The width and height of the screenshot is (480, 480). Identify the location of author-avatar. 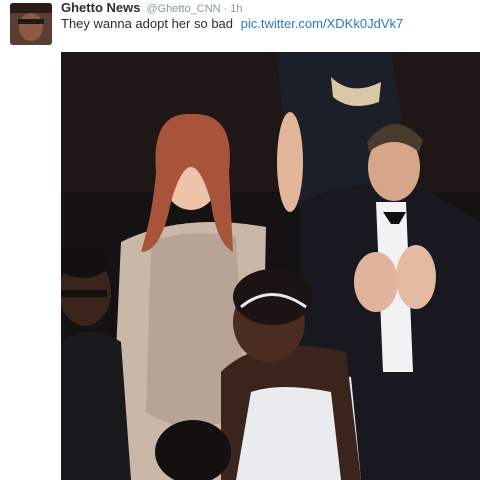
(31, 24).